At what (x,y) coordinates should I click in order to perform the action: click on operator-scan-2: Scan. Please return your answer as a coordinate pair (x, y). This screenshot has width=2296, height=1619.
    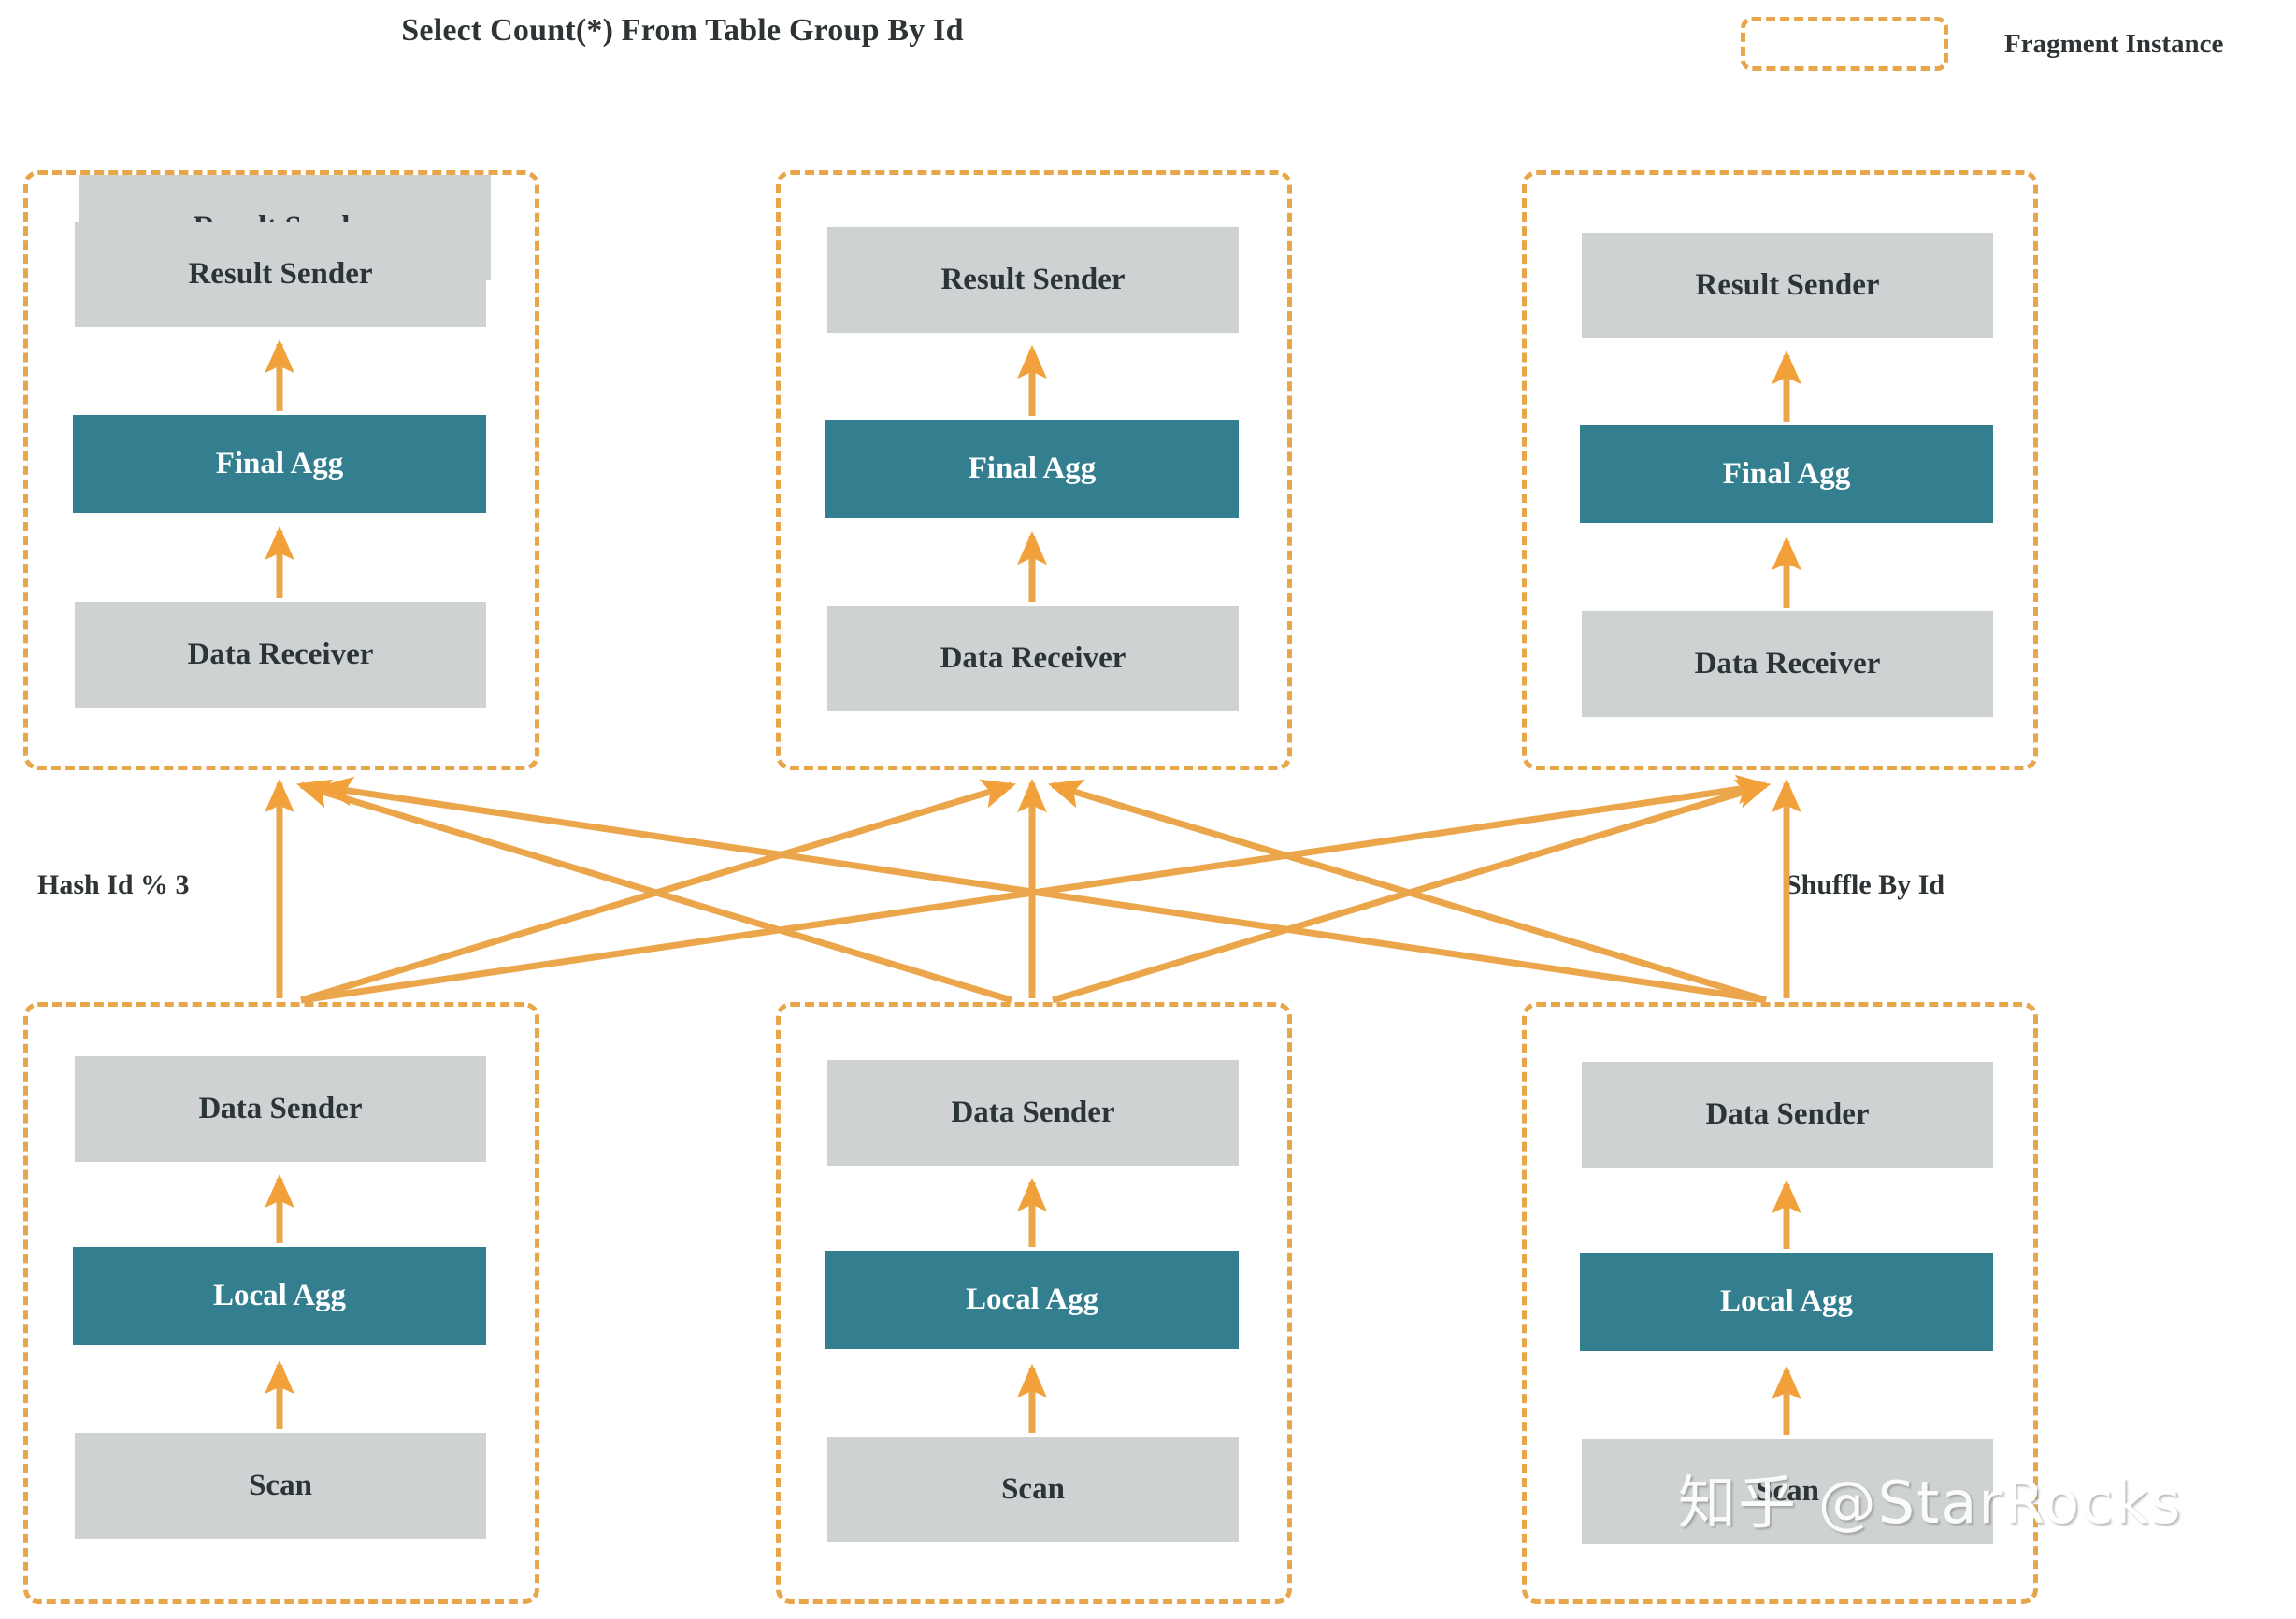
    Looking at the image, I should click on (1033, 1489).